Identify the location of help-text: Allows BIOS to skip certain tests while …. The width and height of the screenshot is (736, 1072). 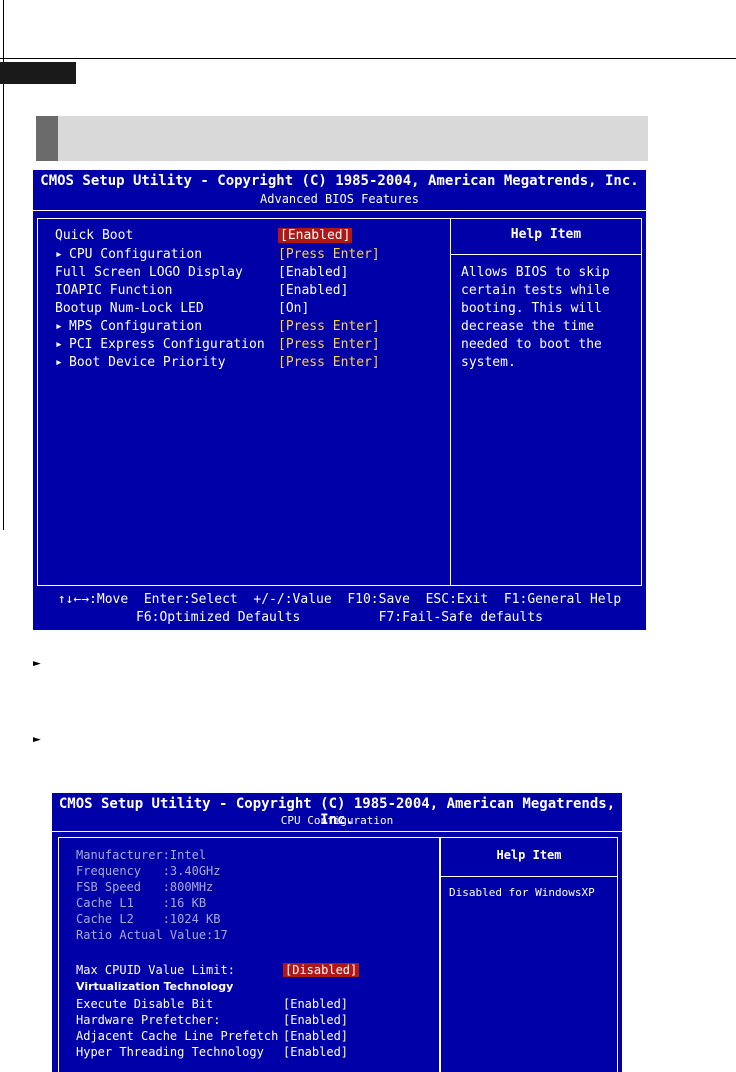
(535, 317).